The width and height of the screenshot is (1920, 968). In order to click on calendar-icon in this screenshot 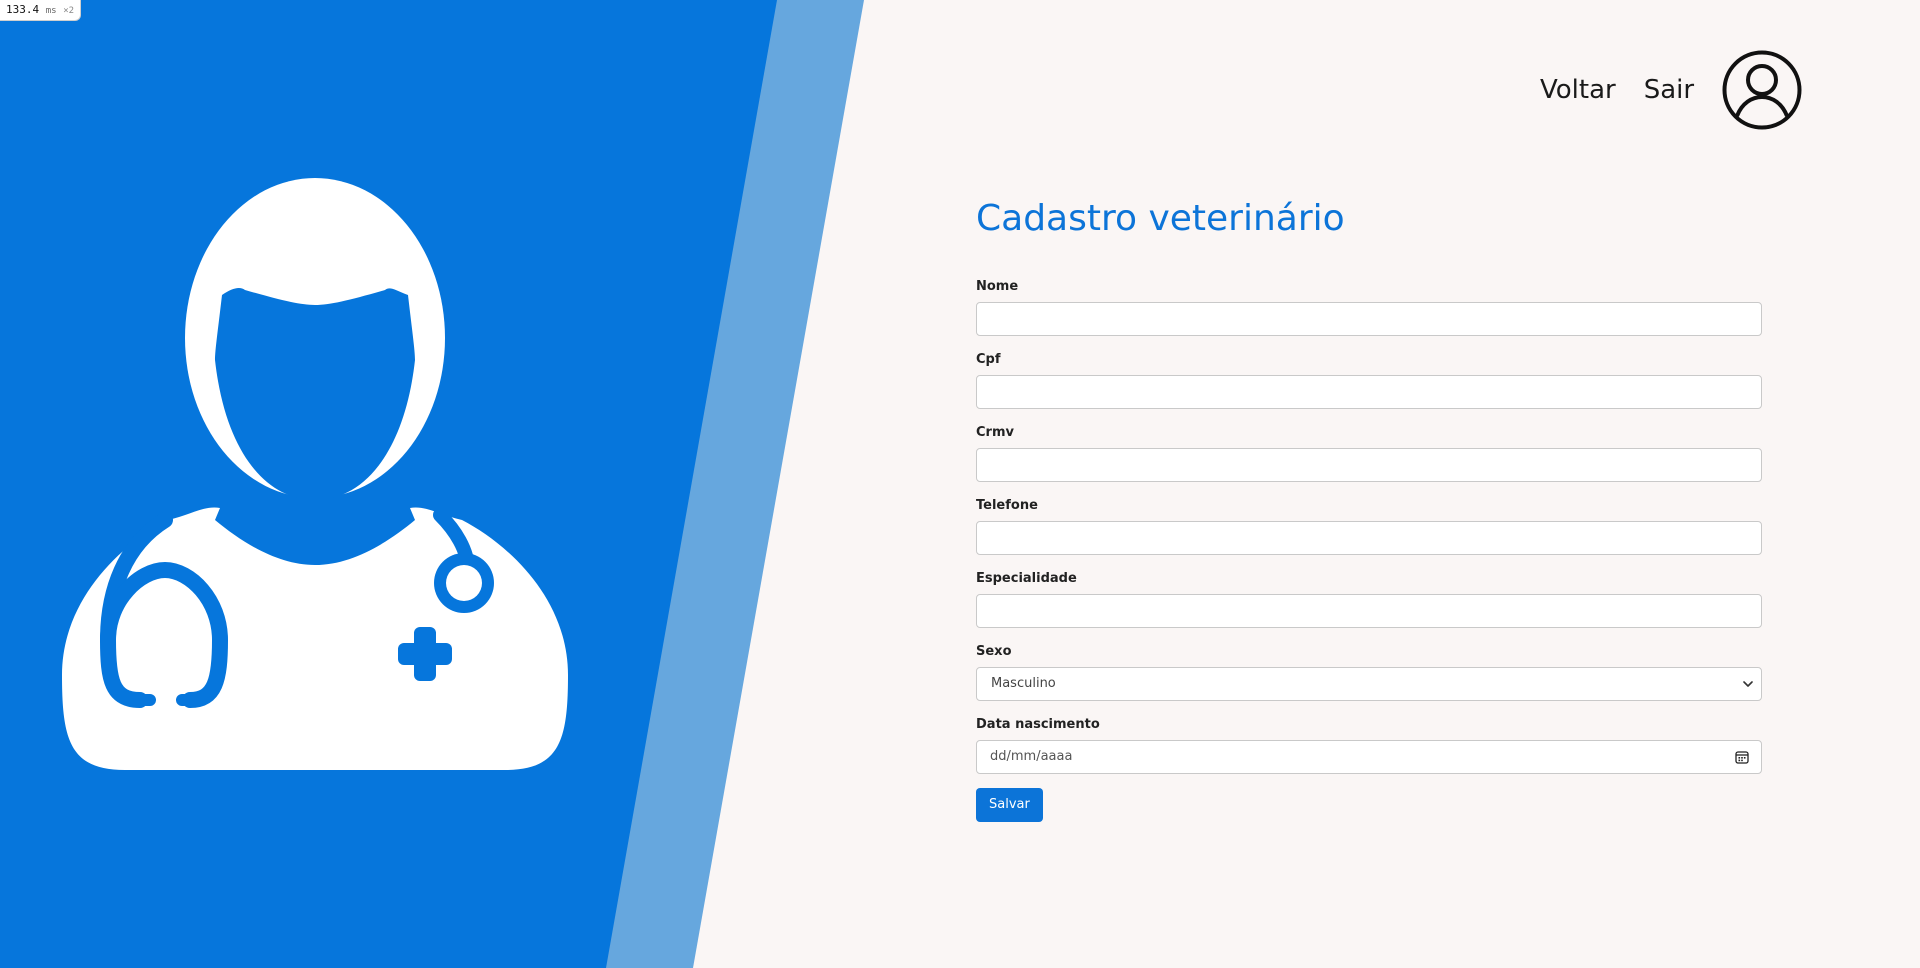, I will do `click(1742, 757)`.